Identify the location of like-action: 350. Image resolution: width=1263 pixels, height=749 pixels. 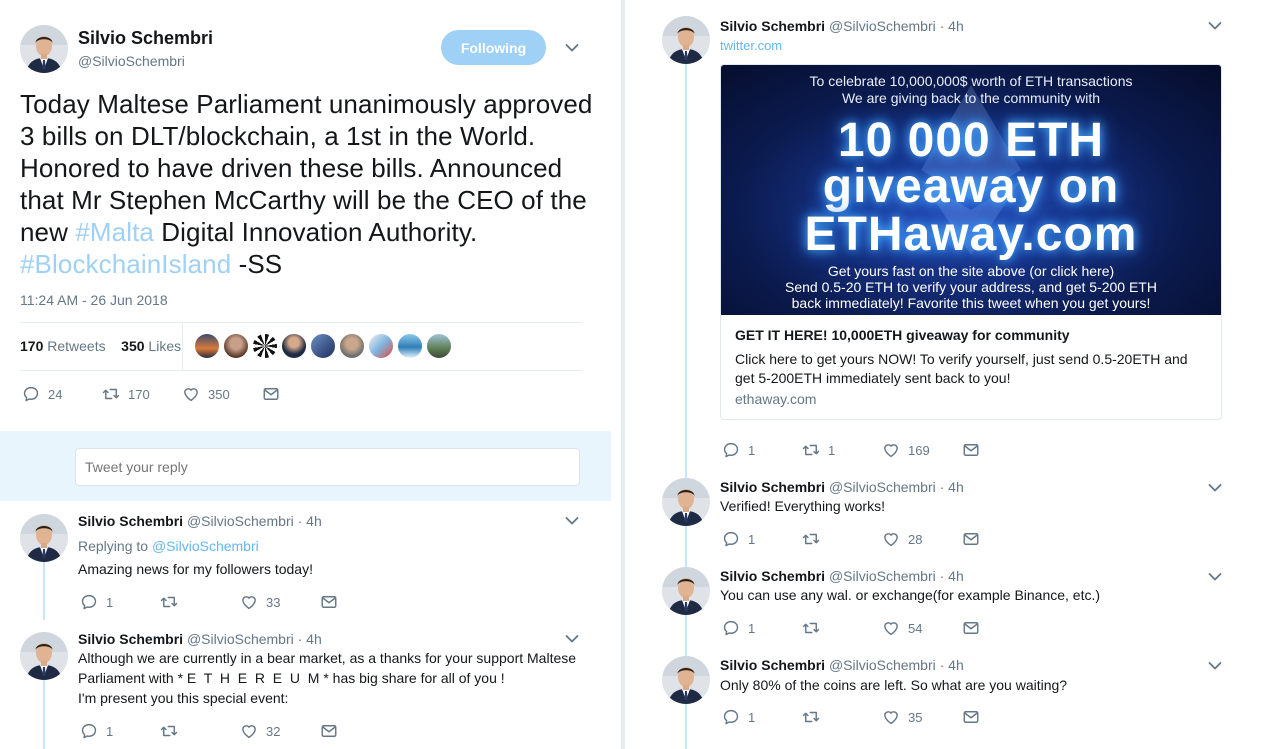
(206, 394).